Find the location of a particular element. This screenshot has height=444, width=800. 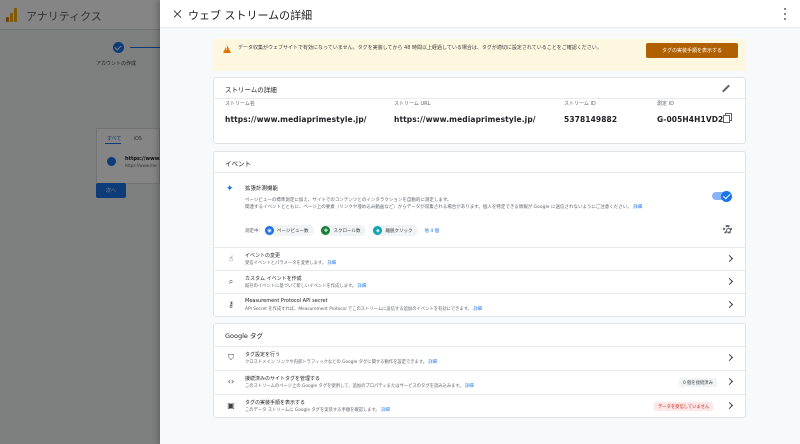

sparkle-icon: ✦ is located at coordinates (230, 189).